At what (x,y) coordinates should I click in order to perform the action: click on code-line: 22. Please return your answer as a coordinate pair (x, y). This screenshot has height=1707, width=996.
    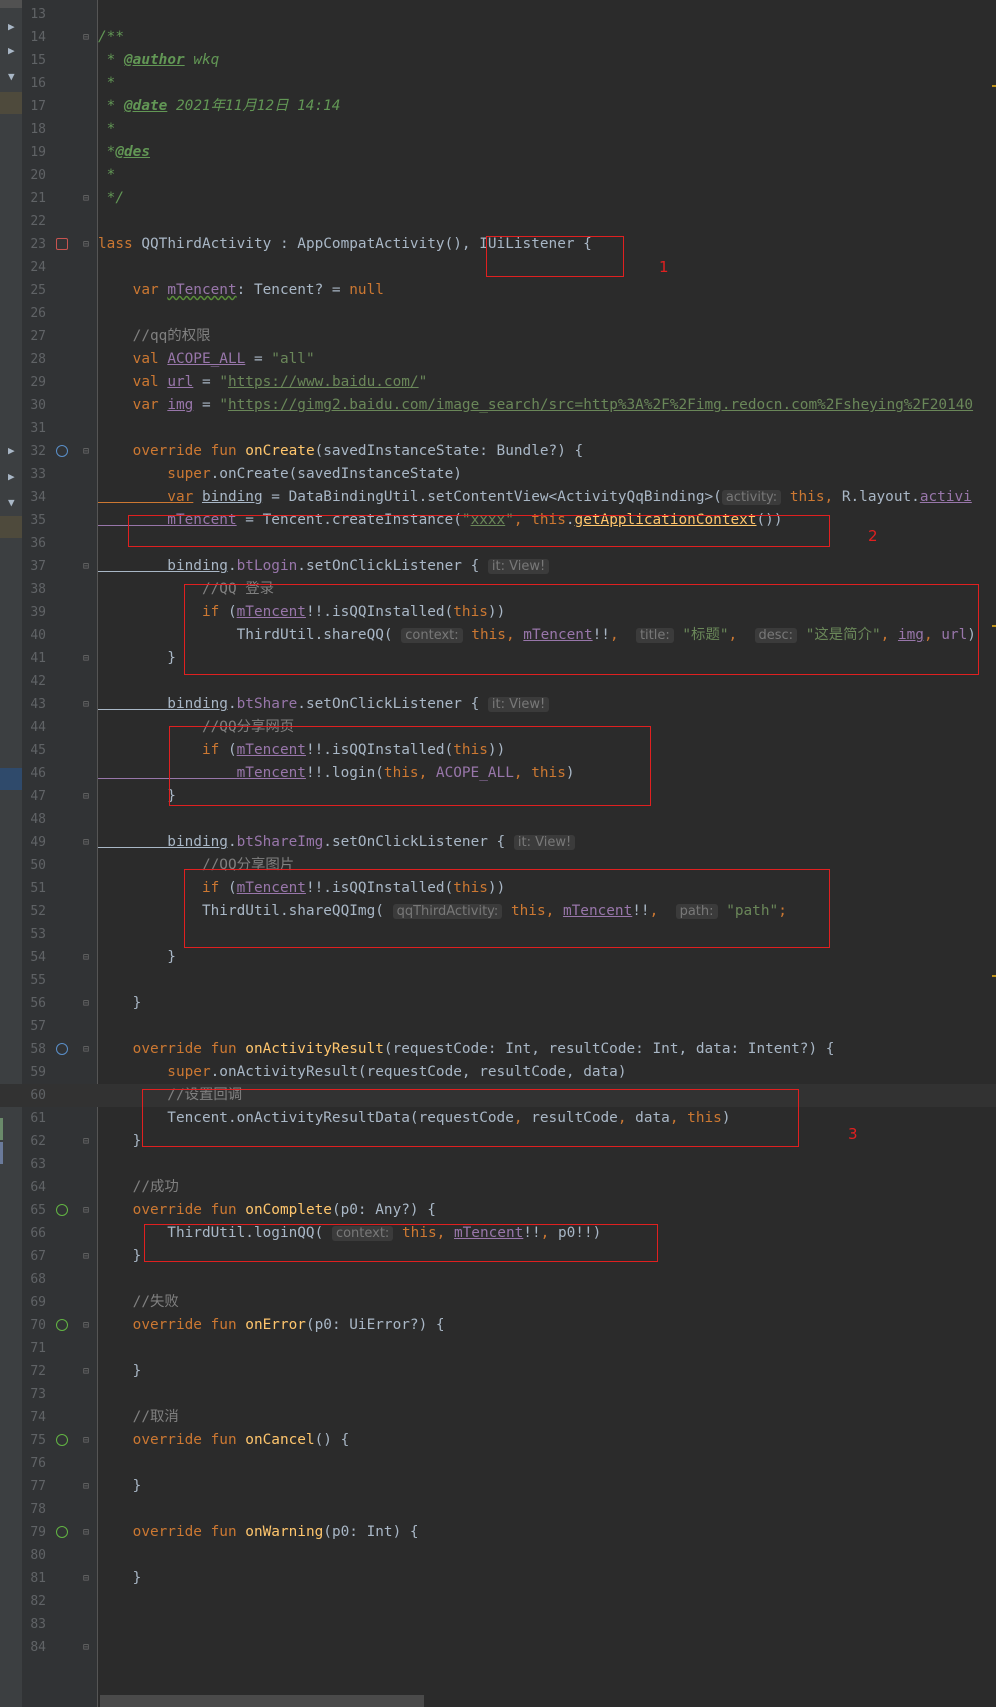
    Looking at the image, I should click on (498, 221).